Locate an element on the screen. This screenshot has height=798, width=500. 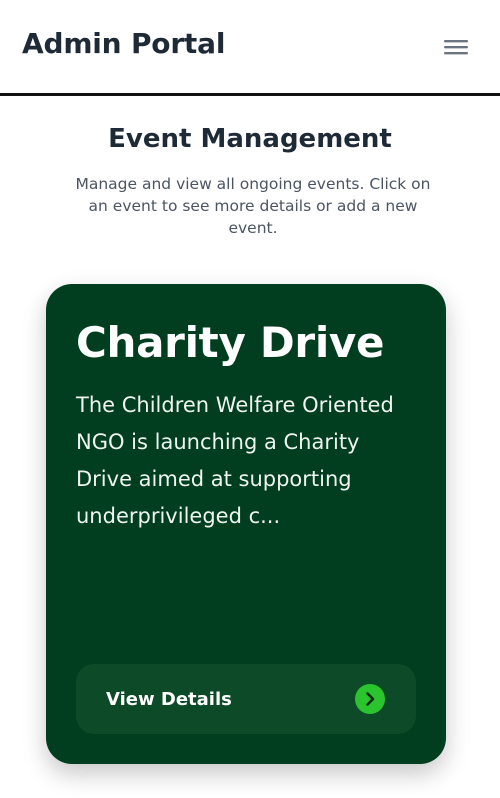
menu-button is located at coordinates (456, 48).